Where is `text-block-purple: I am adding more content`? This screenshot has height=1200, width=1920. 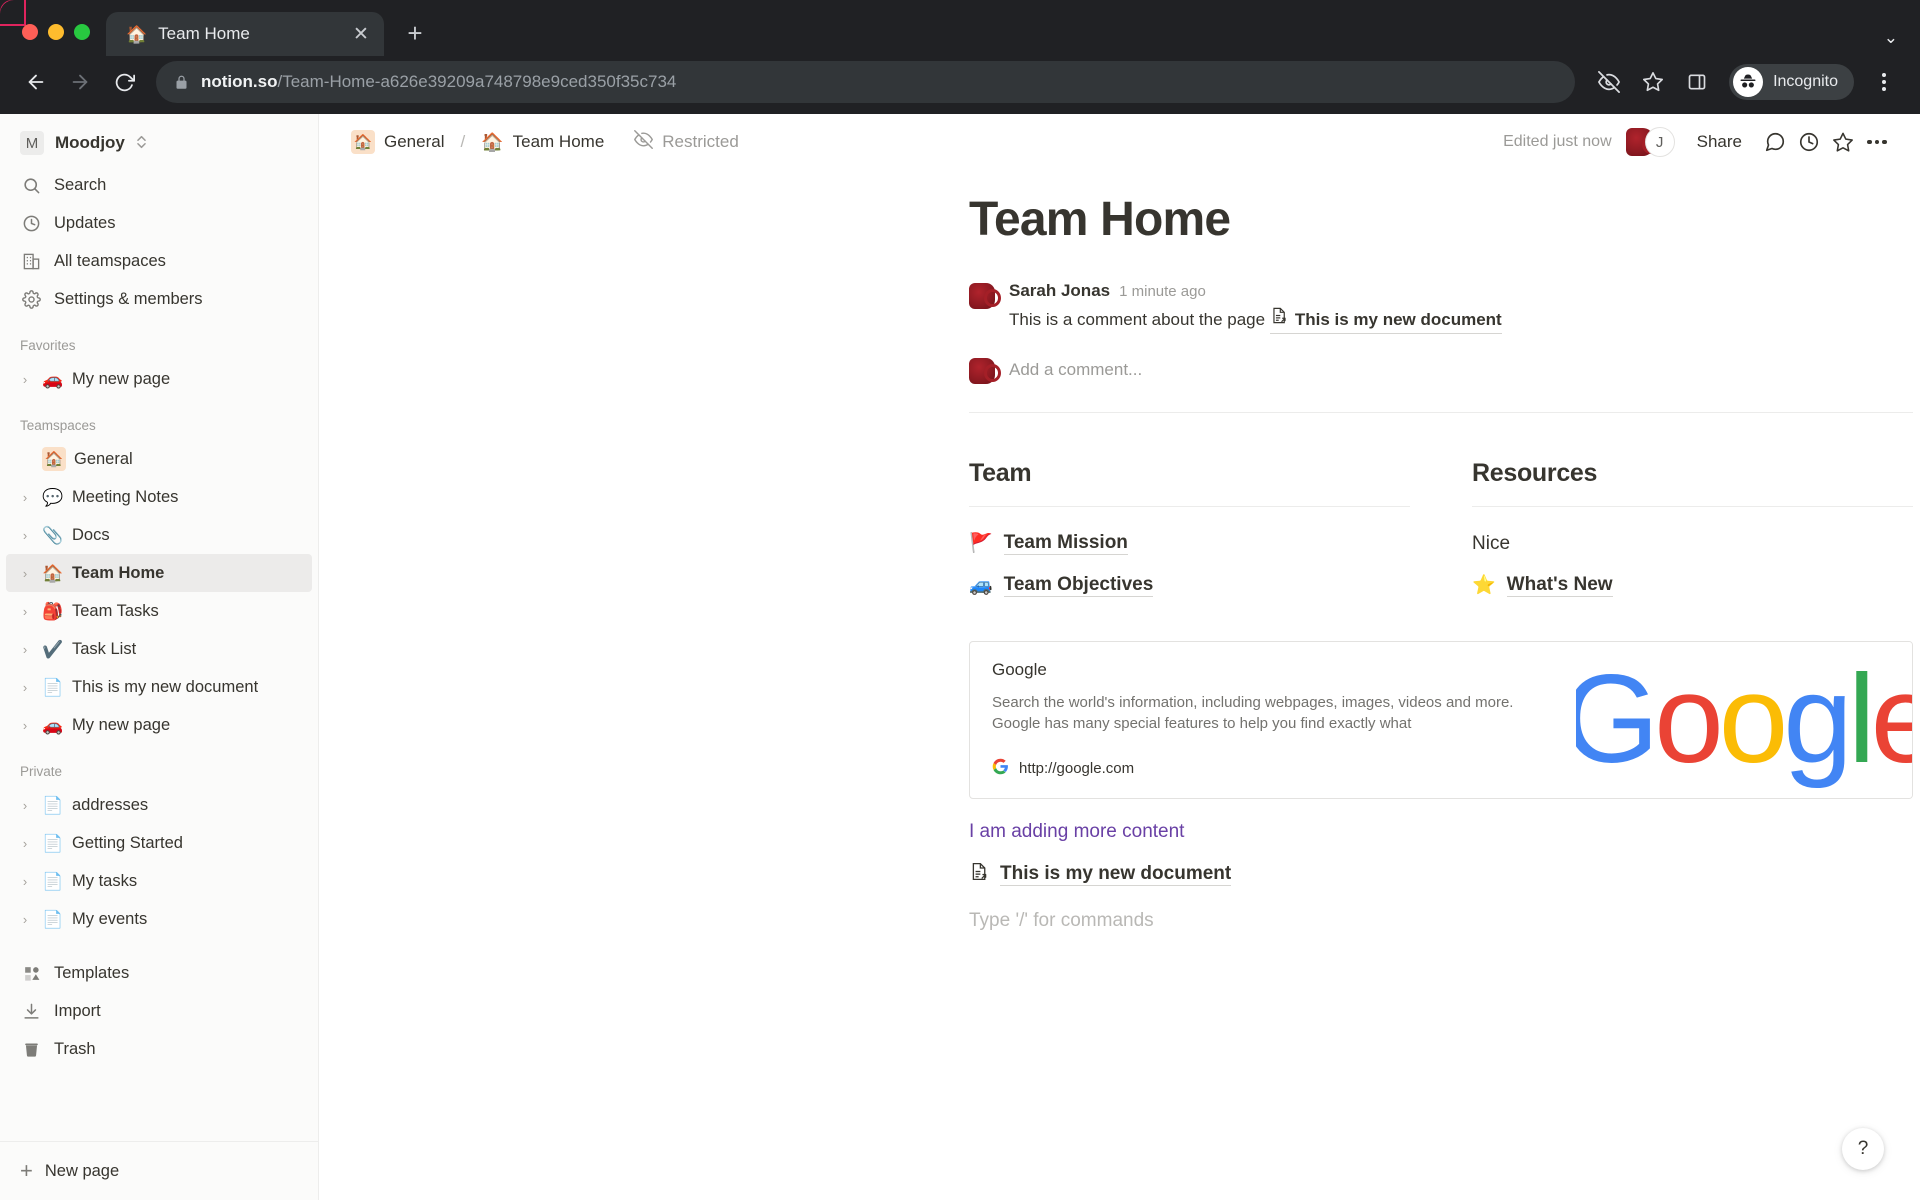 text-block-purple: I am adding more content is located at coordinates (1441, 832).